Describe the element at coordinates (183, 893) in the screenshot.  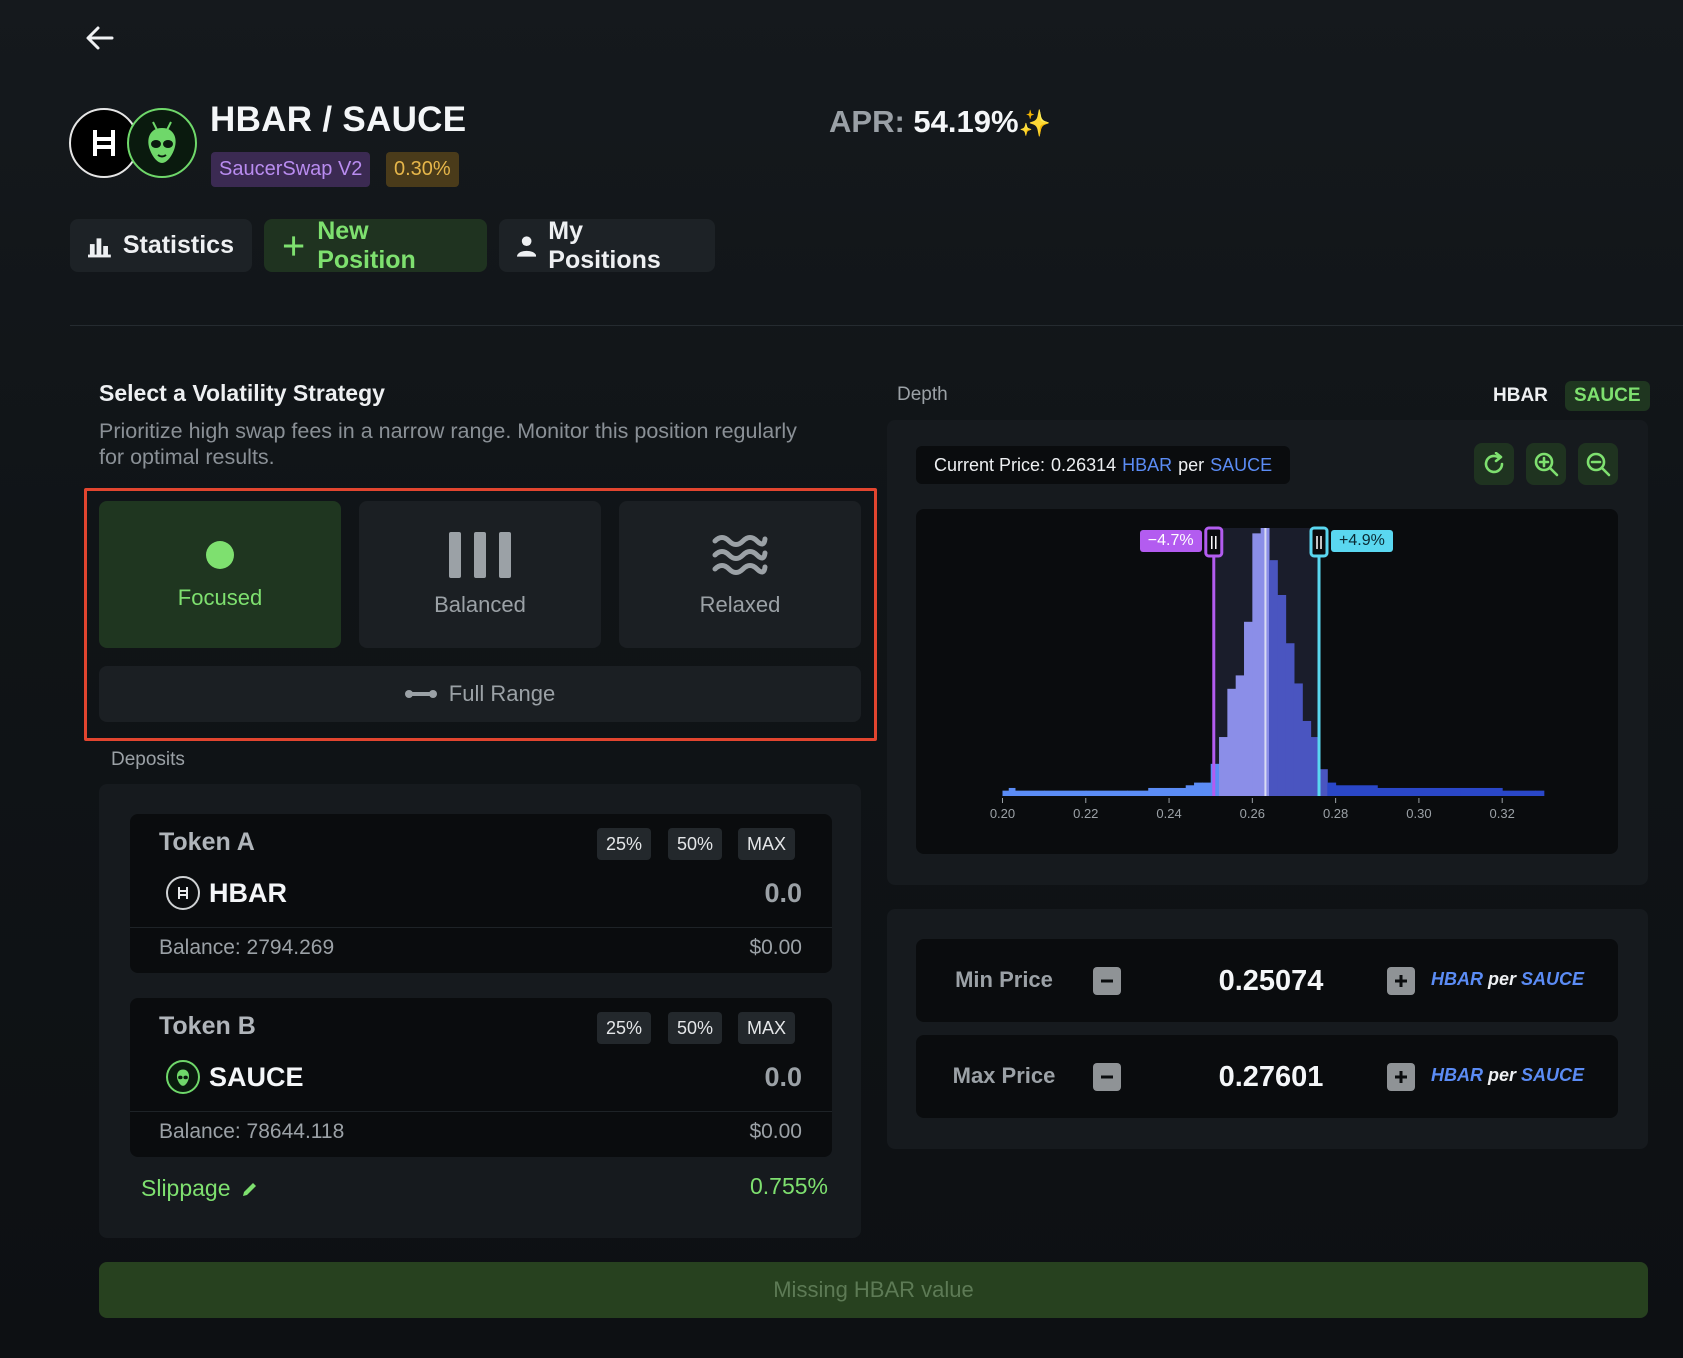
I see `hbar-token-icon` at that location.